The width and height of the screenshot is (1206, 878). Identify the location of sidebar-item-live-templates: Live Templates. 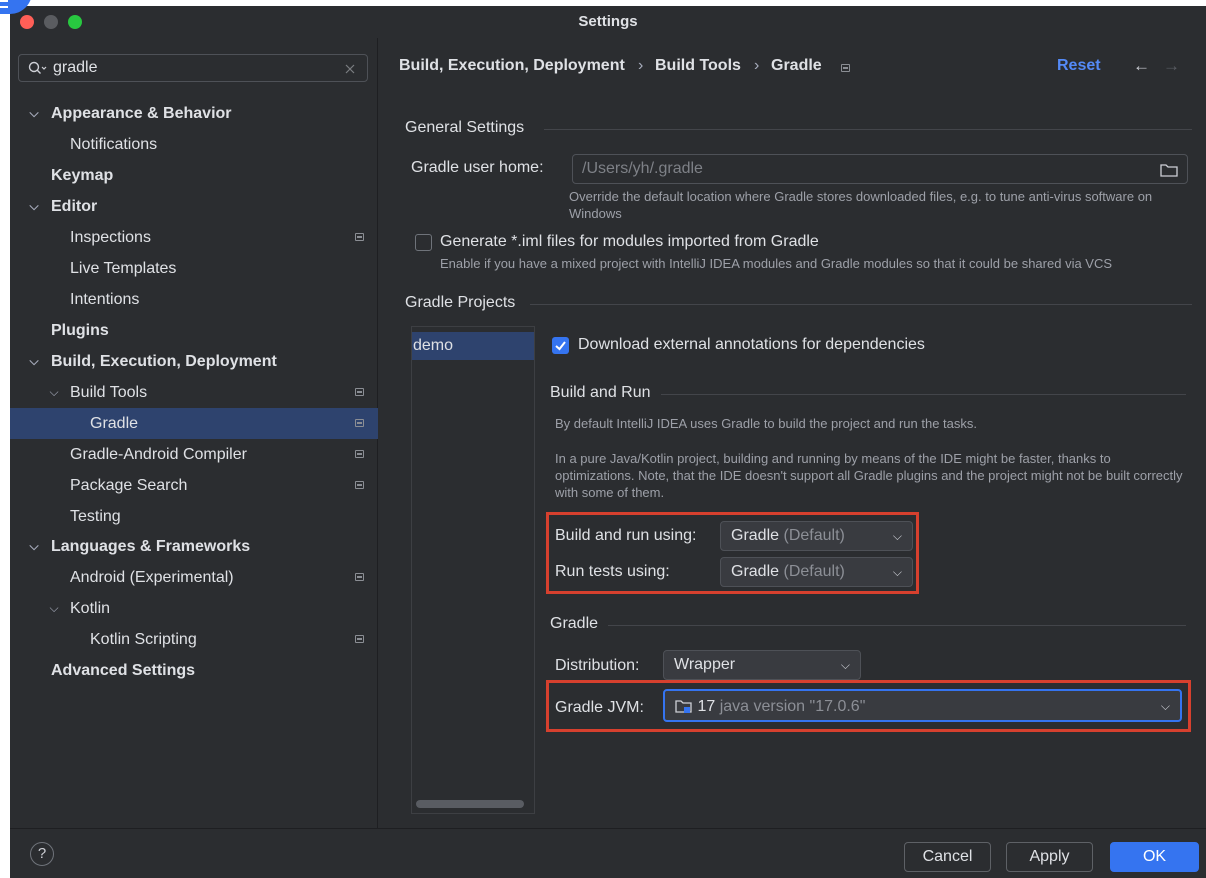
(194, 268).